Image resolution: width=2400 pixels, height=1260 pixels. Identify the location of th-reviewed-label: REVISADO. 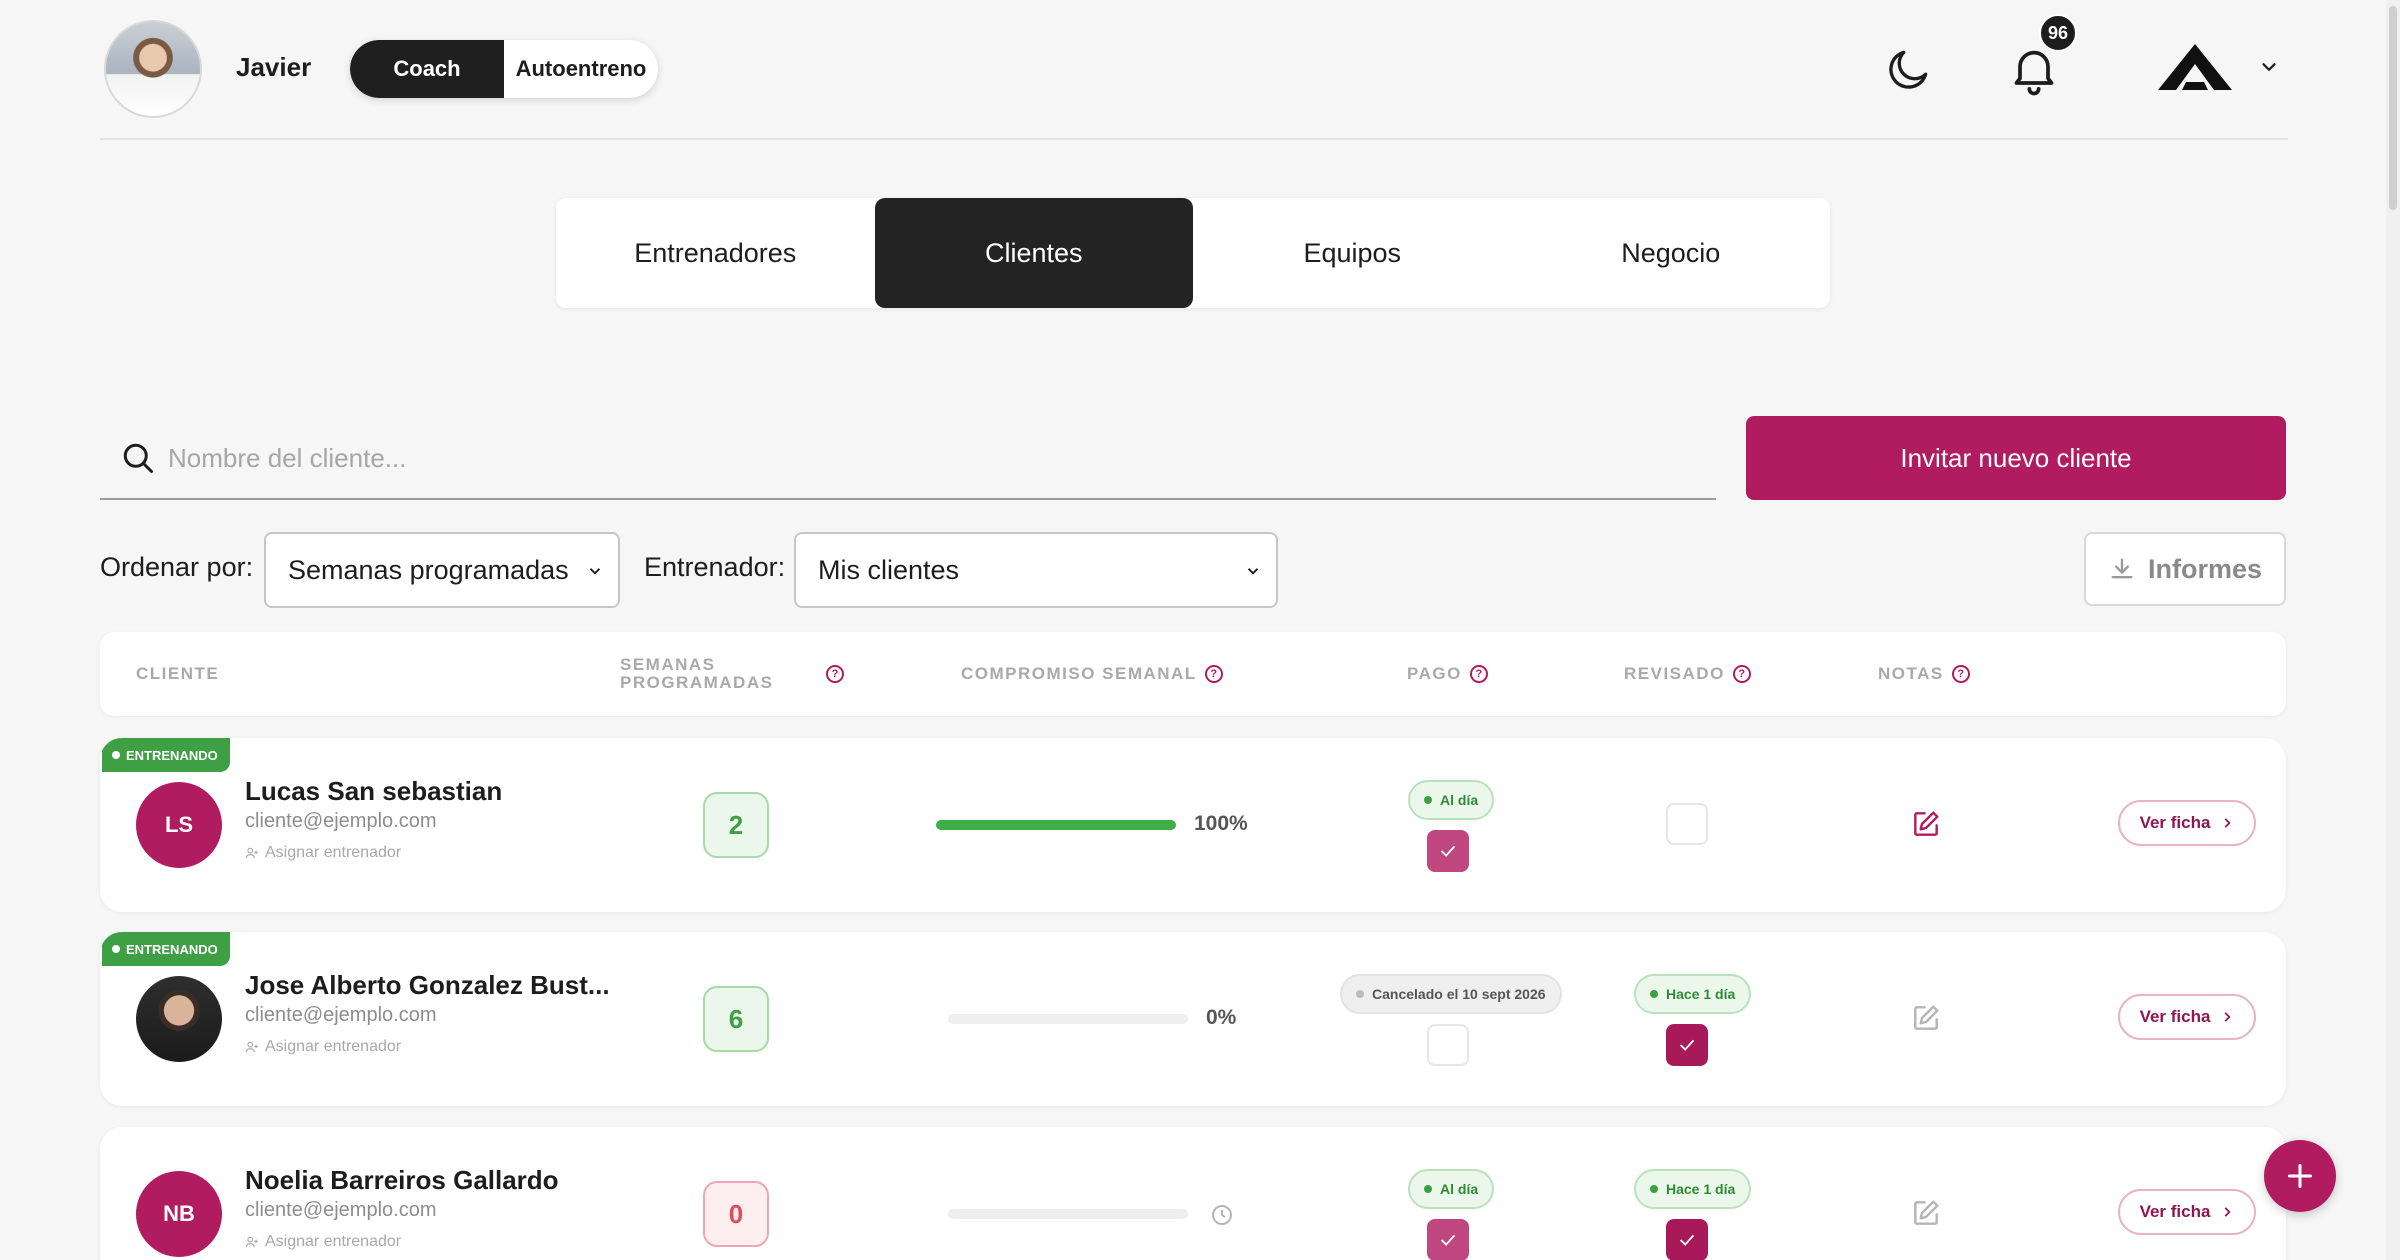
(1674, 673).